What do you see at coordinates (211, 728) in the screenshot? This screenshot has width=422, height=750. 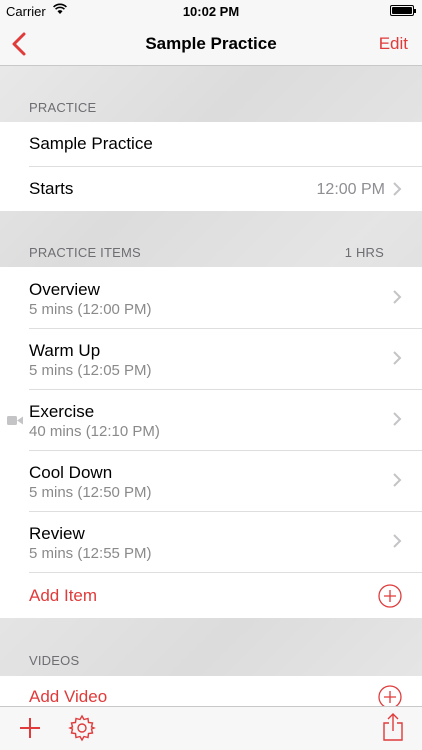 I see `bottom-toolbar` at bounding box center [211, 728].